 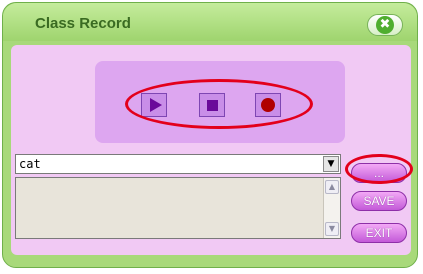 What do you see at coordinates (331, 208) in the screenshot?
I see `notes-scrollbar: ▲ ▼` at bounding box center [331, 208].